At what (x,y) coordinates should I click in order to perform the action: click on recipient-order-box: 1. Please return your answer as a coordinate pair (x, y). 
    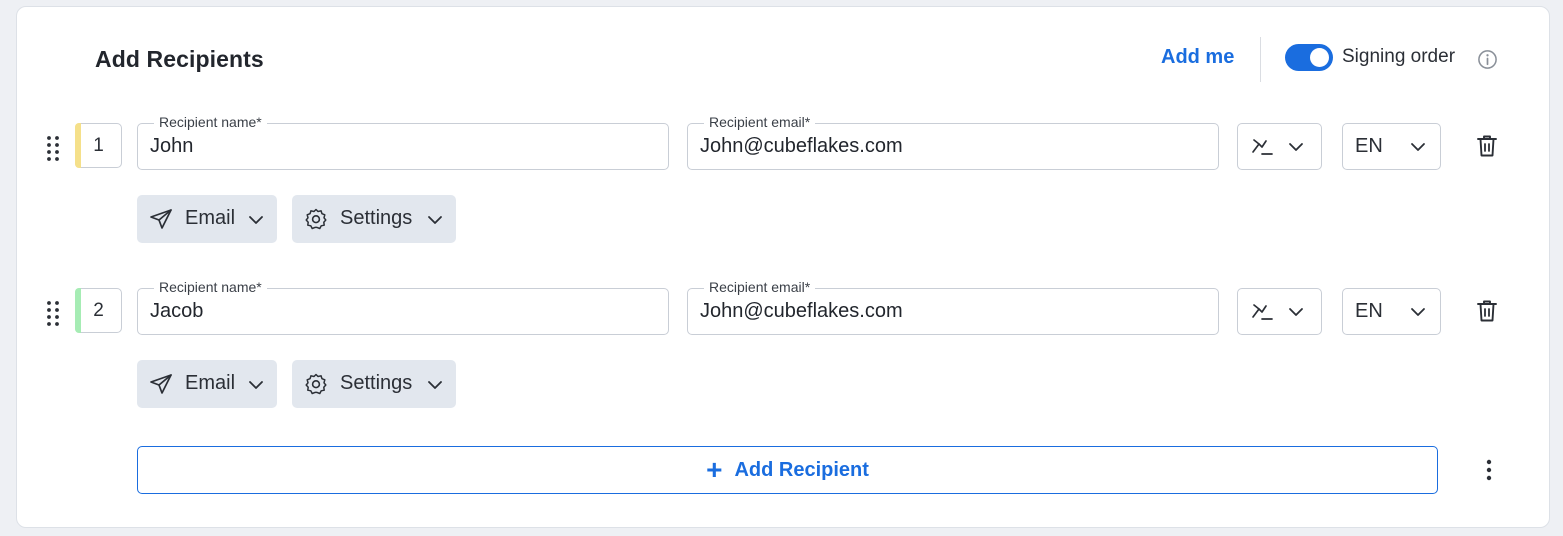
    Looking at the image, I should click on (98, 145).